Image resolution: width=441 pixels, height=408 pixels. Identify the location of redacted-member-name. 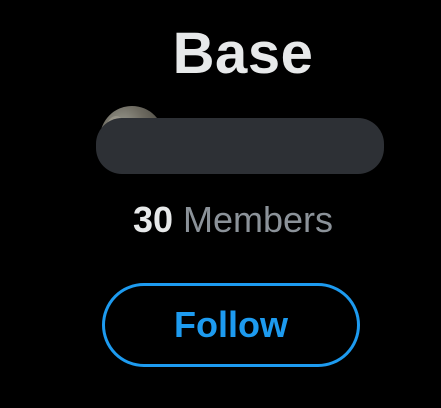
(240, 146).